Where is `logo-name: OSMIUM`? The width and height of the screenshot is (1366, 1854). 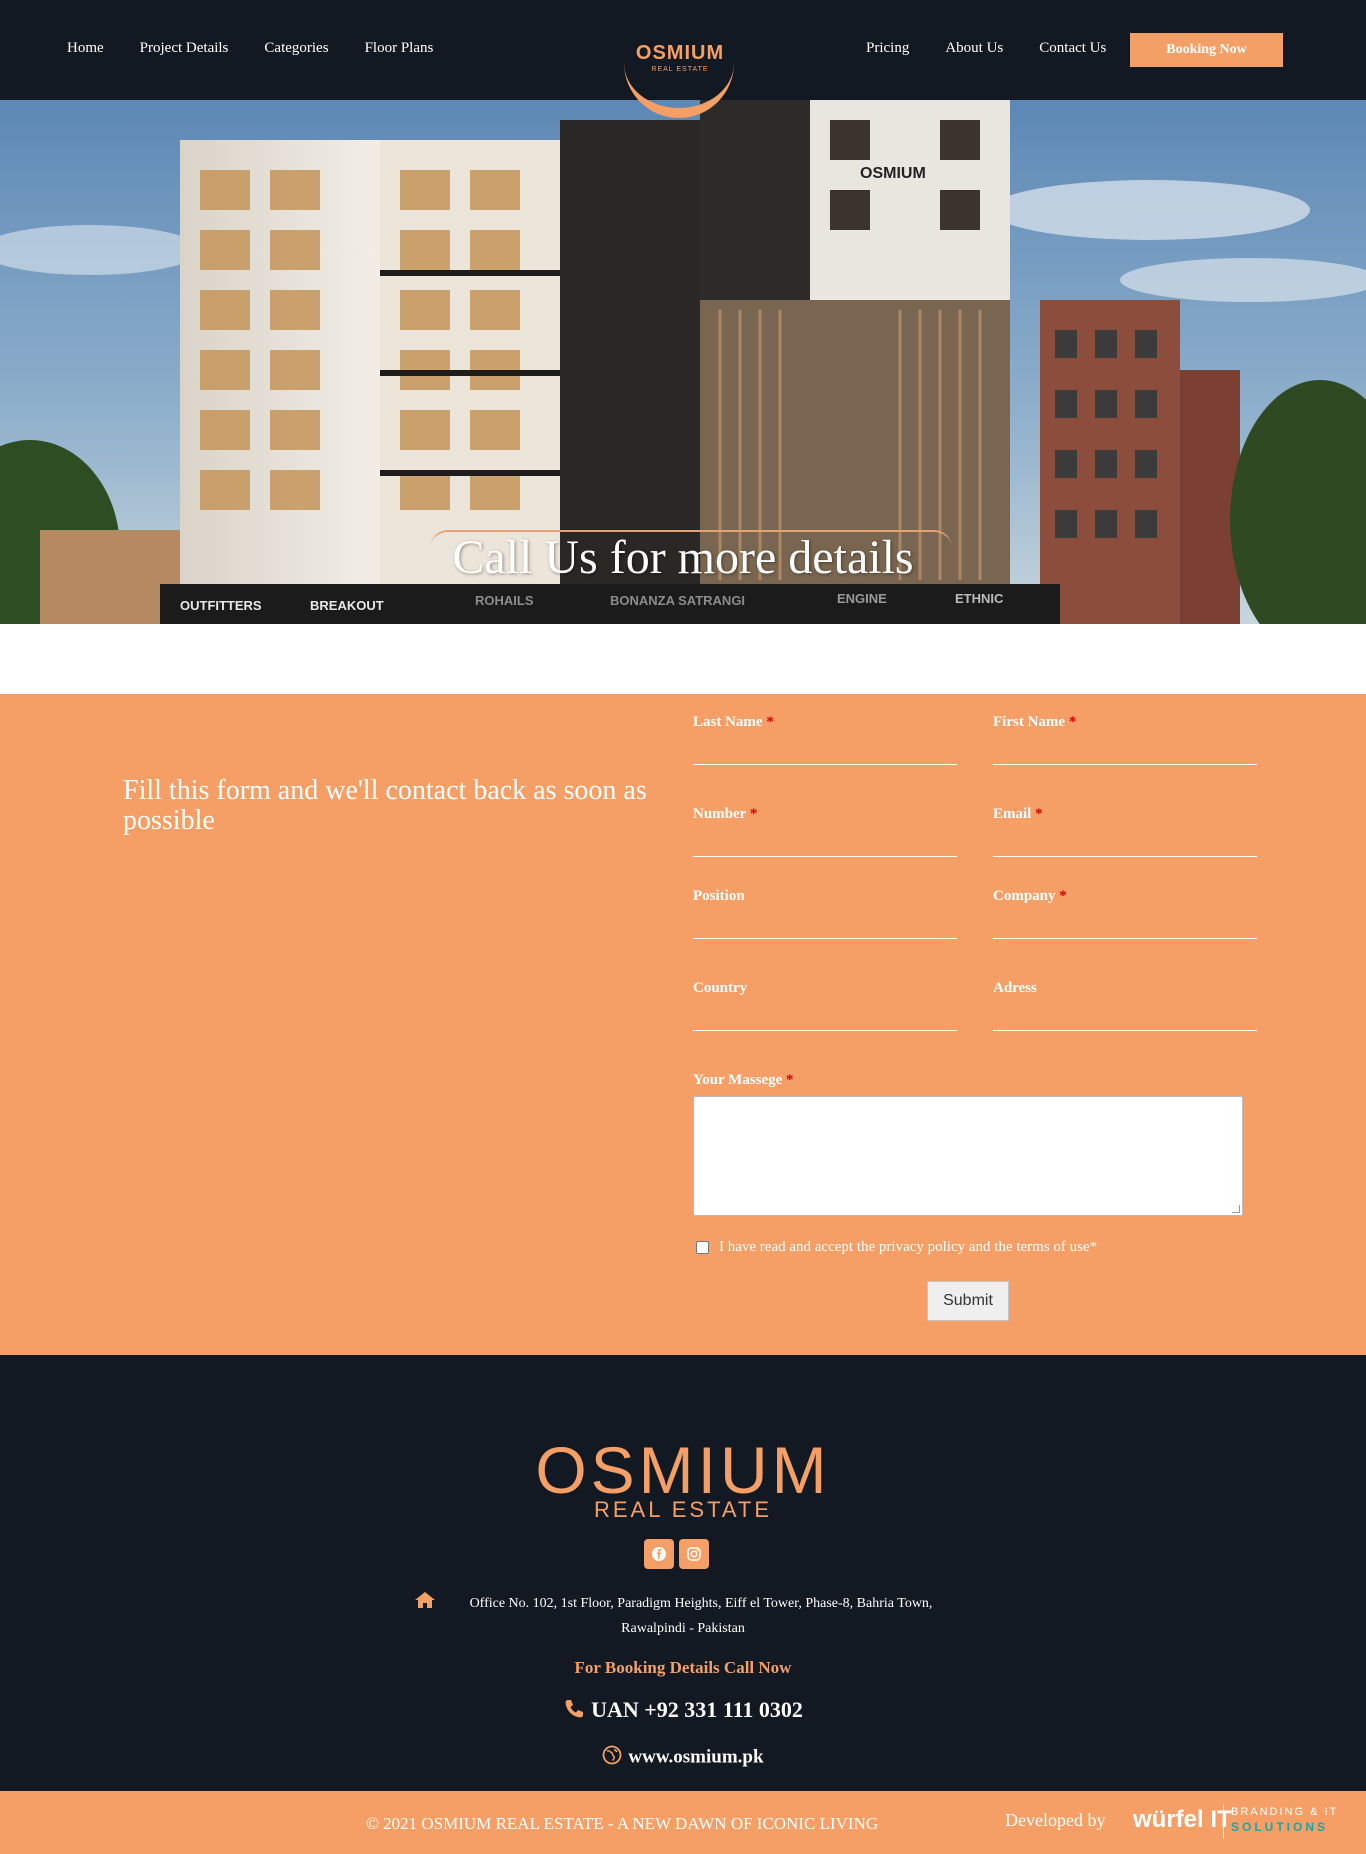
logo-name: OSMIUM is located at coordinates (680, 53).